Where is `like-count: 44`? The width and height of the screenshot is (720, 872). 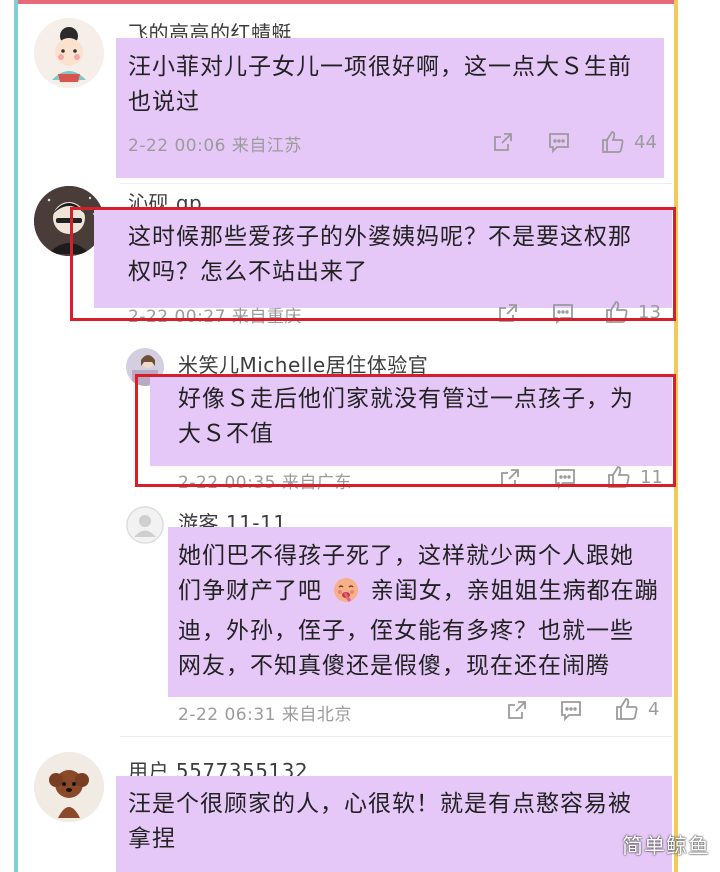 like-count: 44 is located at coordinates (645, 142).